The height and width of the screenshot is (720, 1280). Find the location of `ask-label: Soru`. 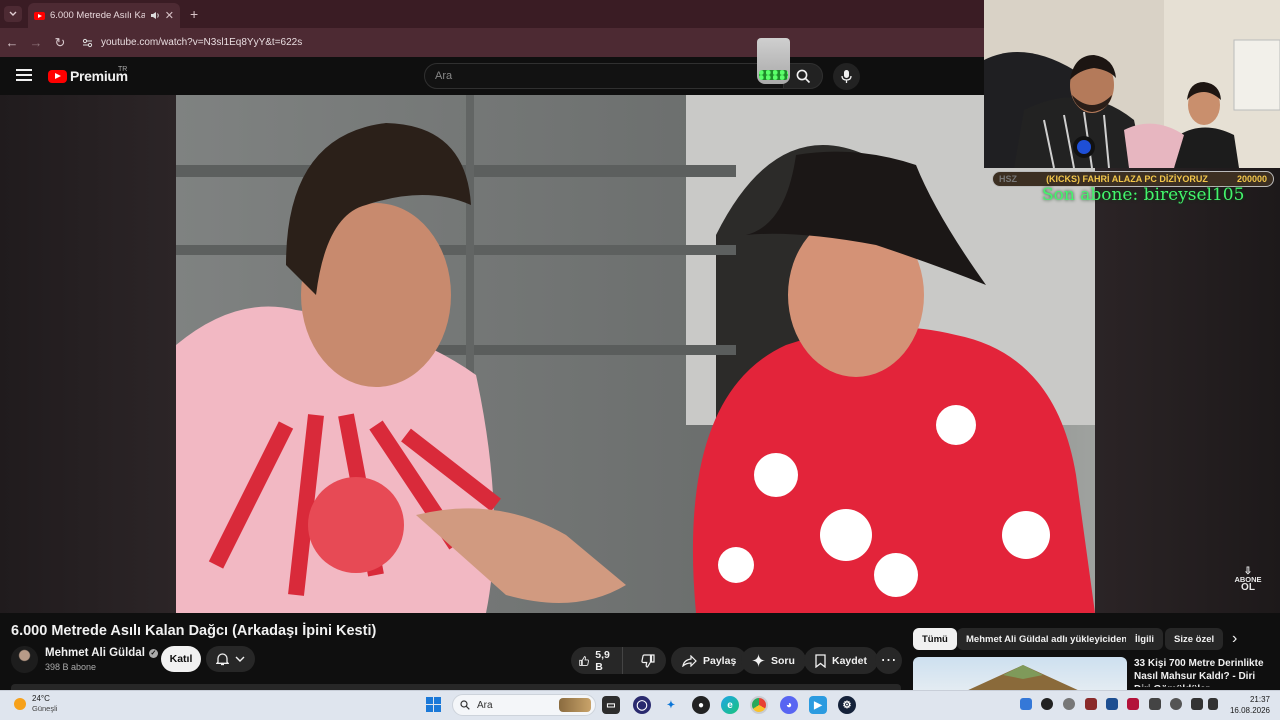

ask-label: Soru is located at coordinates (783, 660).